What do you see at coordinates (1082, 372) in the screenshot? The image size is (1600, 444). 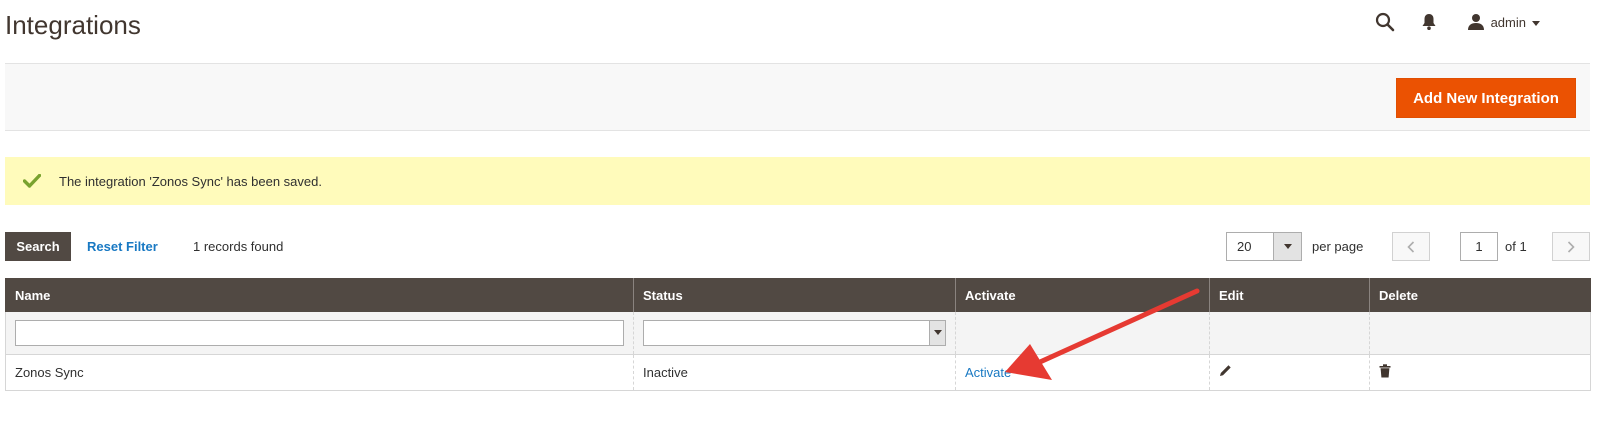 I see `cell-activate: Activate` at bounding box center [1082, 372].